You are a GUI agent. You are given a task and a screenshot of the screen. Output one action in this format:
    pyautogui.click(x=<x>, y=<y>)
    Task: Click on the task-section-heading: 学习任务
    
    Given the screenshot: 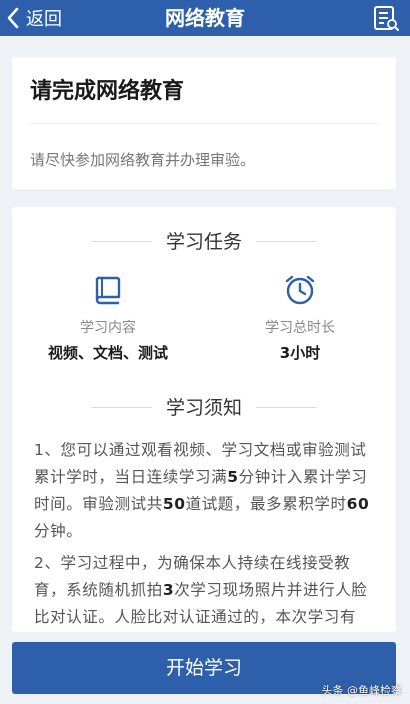 What is the action you would take?
    pyautogui.click(x=204, y=242)
    